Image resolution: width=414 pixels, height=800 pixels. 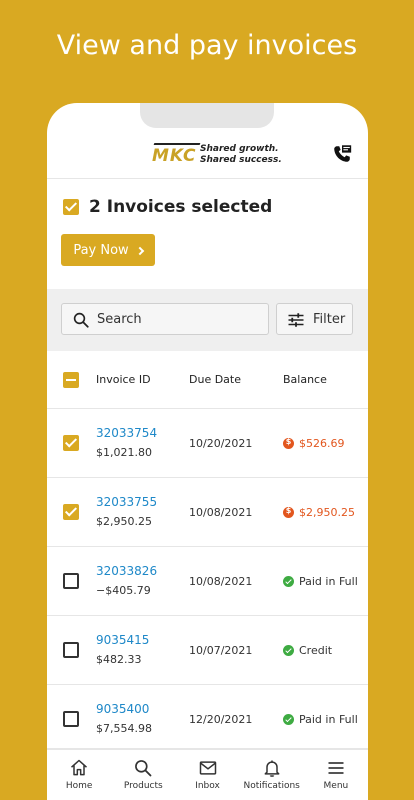 What do you see at coordinates (207, 141) in the screenshot?
I see `app-header: MKC Shared growth. Shared success.` at bounding box center [207, 141].